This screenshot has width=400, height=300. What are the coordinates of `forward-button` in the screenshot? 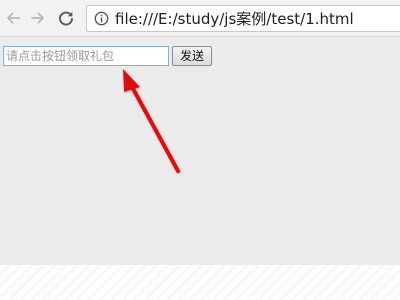 It's located at (38, 18).